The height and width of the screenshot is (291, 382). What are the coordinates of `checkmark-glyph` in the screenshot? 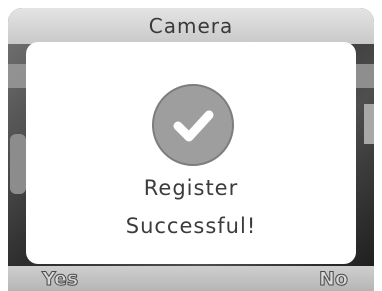 It's located at (193, 126).